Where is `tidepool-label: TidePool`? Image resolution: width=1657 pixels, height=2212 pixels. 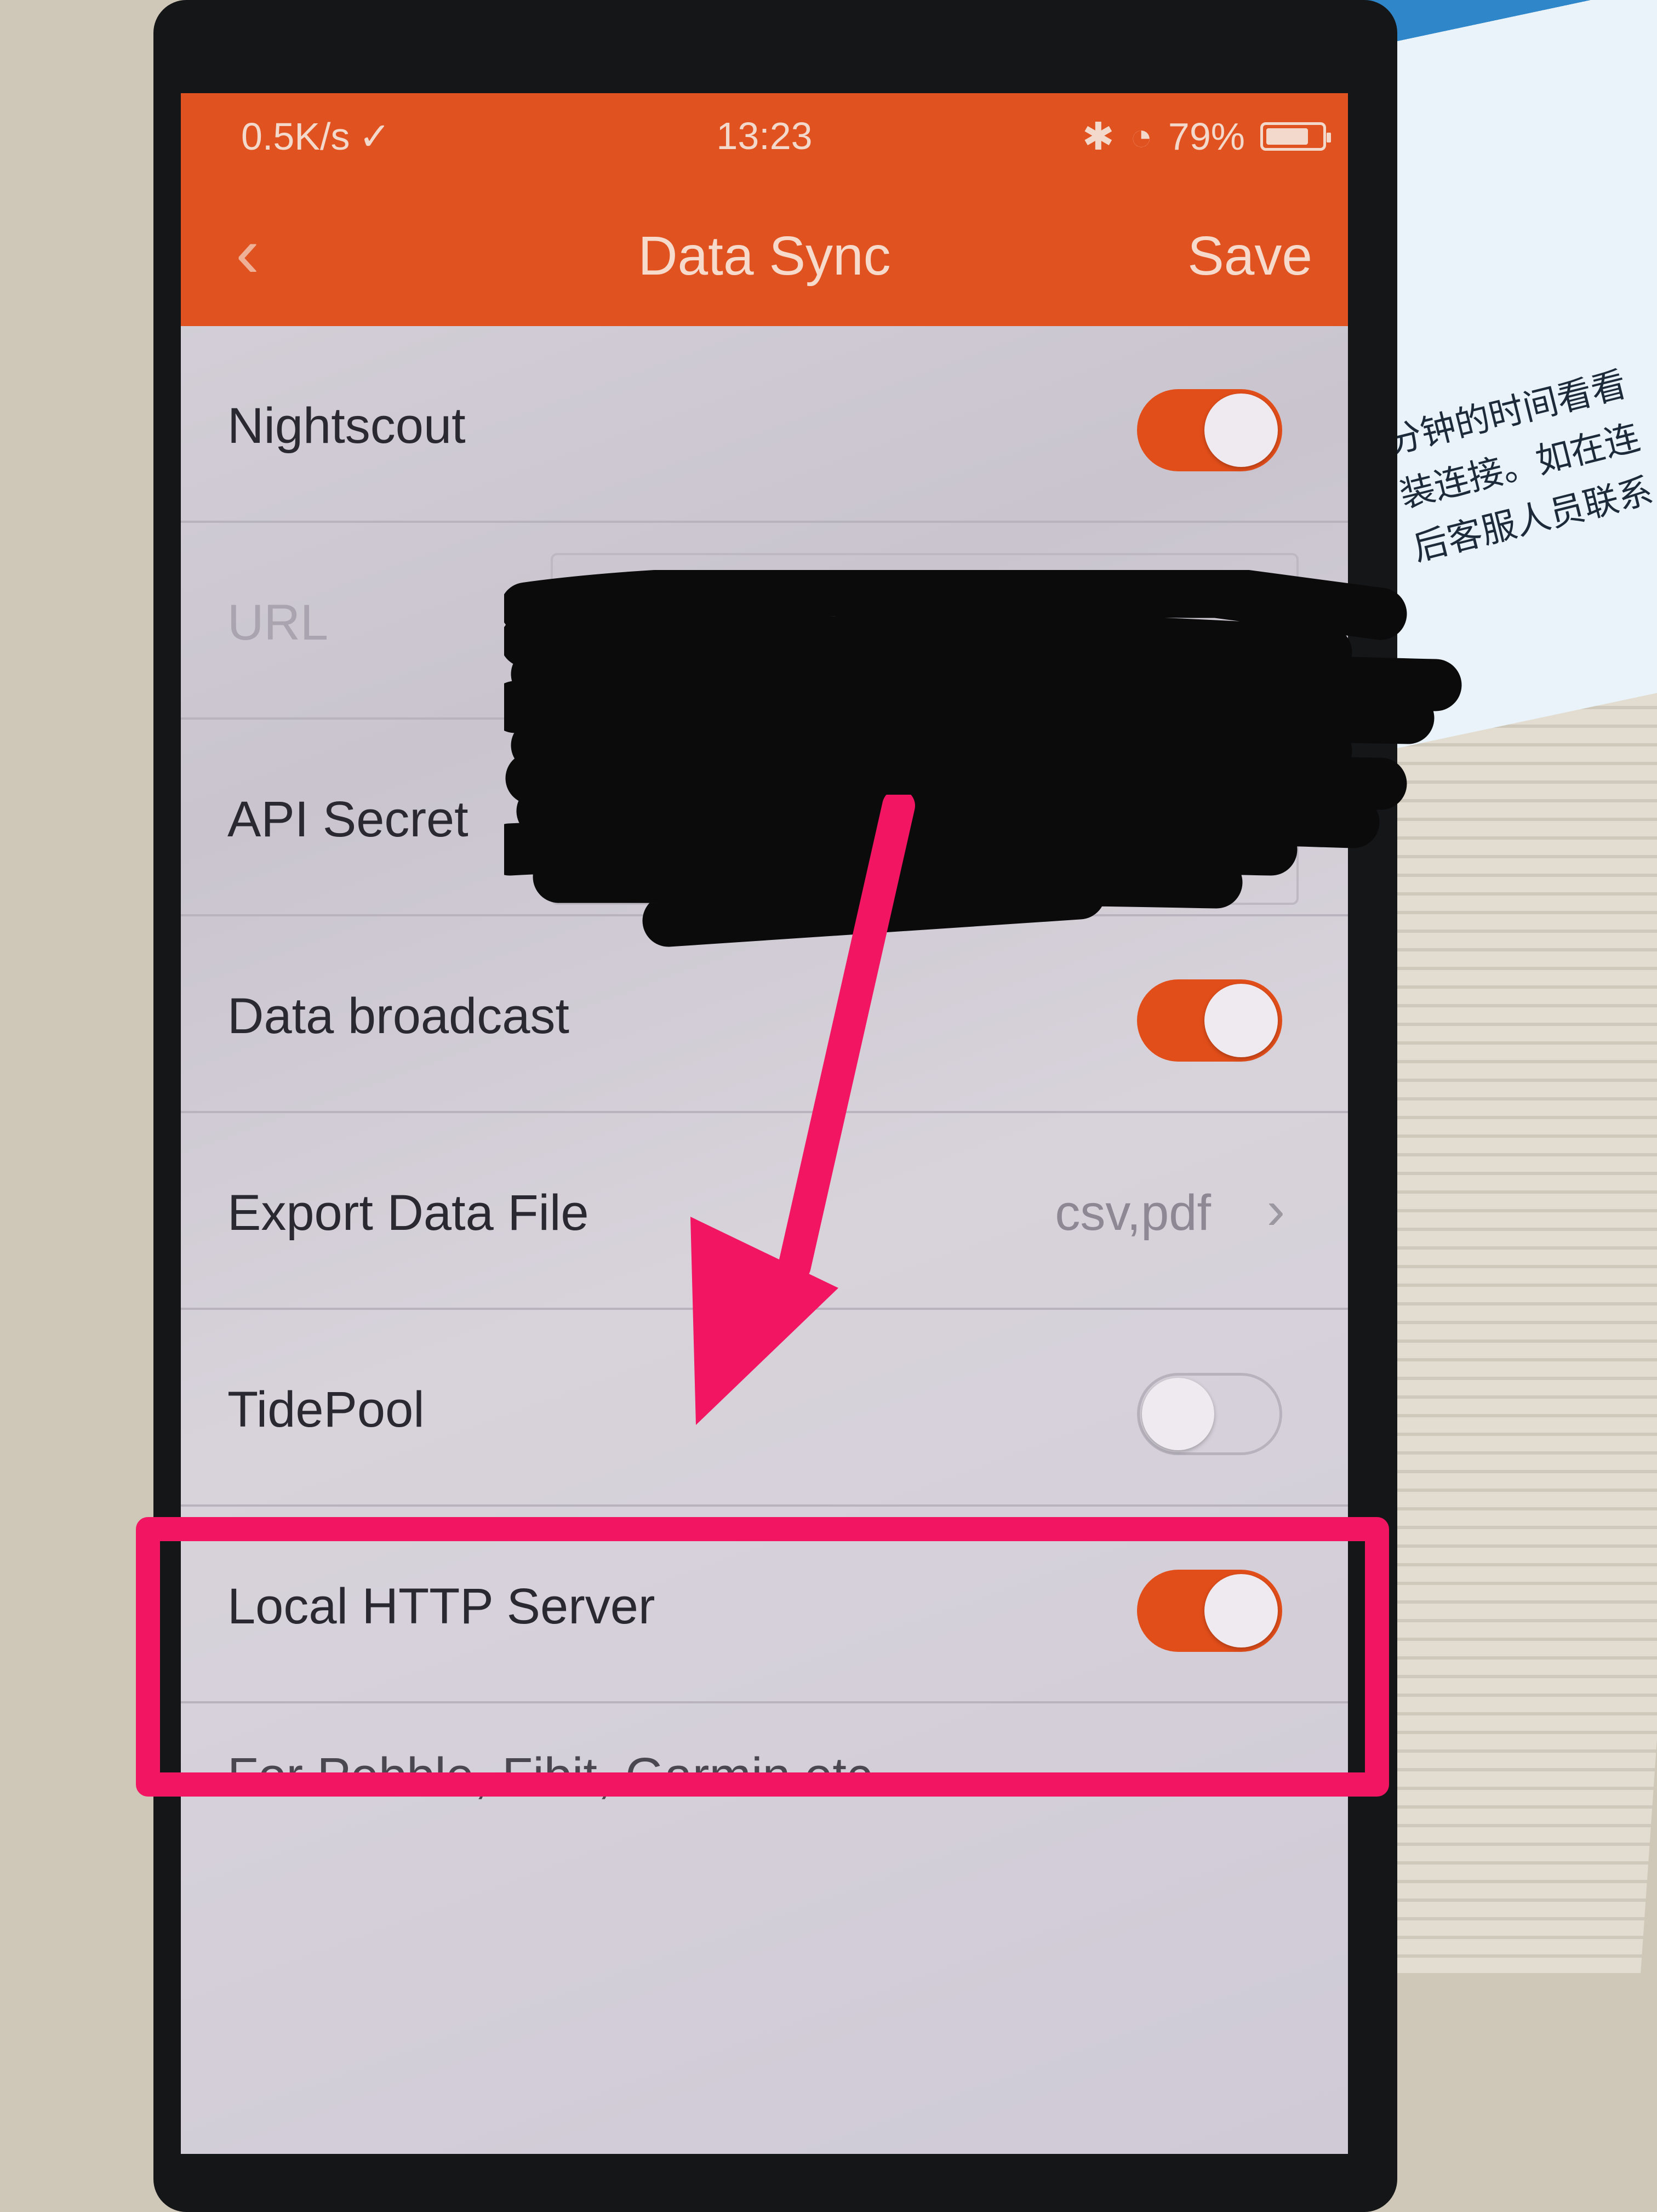 tidepool-label: TidePool is located at coordinates (326, 1410).